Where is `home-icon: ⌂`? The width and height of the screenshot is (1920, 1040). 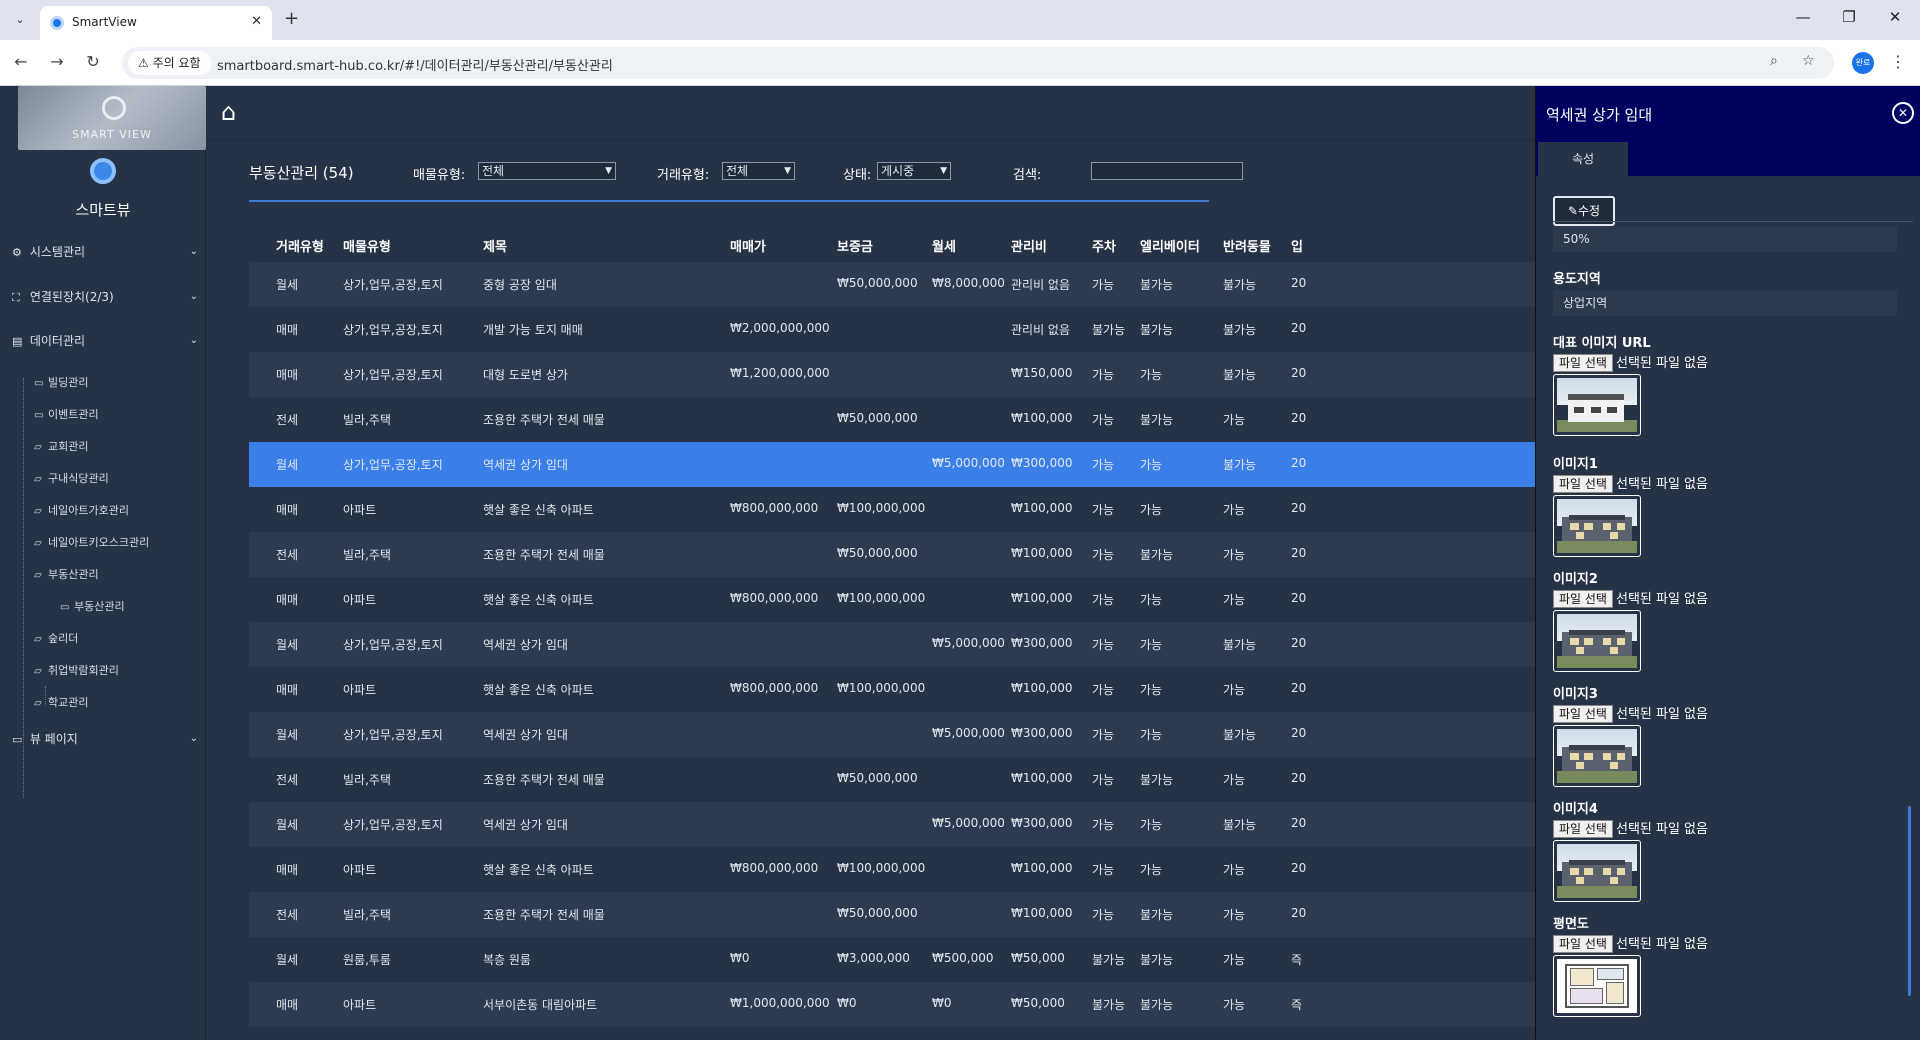
home-icon: ⌂ is located at coordinates (228, 112).